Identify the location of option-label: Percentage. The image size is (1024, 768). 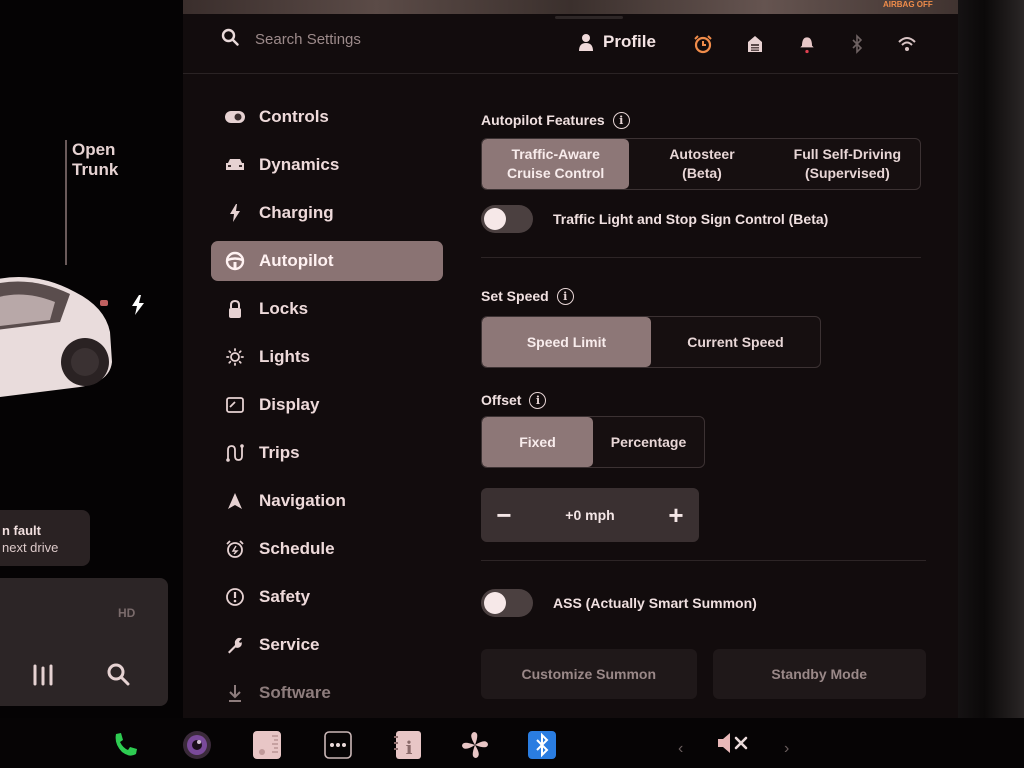
(648, 441).